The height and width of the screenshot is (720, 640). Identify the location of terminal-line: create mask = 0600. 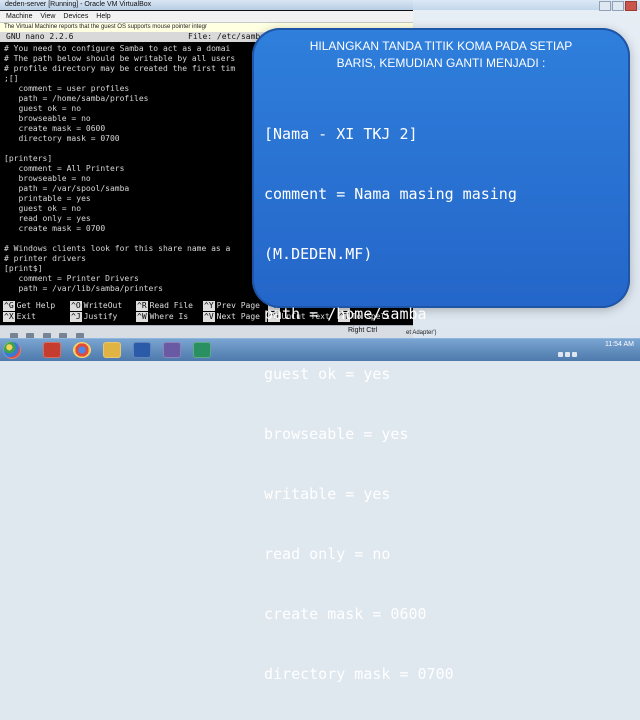
(55, 128).